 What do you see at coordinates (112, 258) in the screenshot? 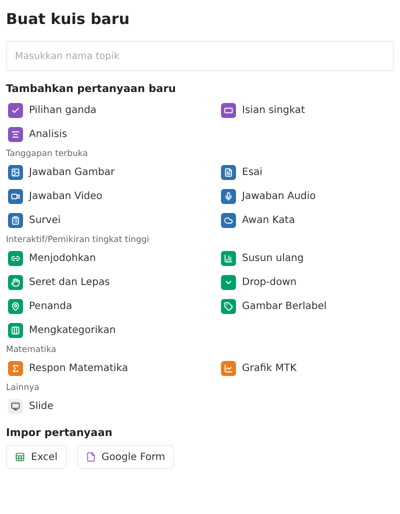
I see `question-type-item: Menjodohkan` at bounding box center [112, 258].